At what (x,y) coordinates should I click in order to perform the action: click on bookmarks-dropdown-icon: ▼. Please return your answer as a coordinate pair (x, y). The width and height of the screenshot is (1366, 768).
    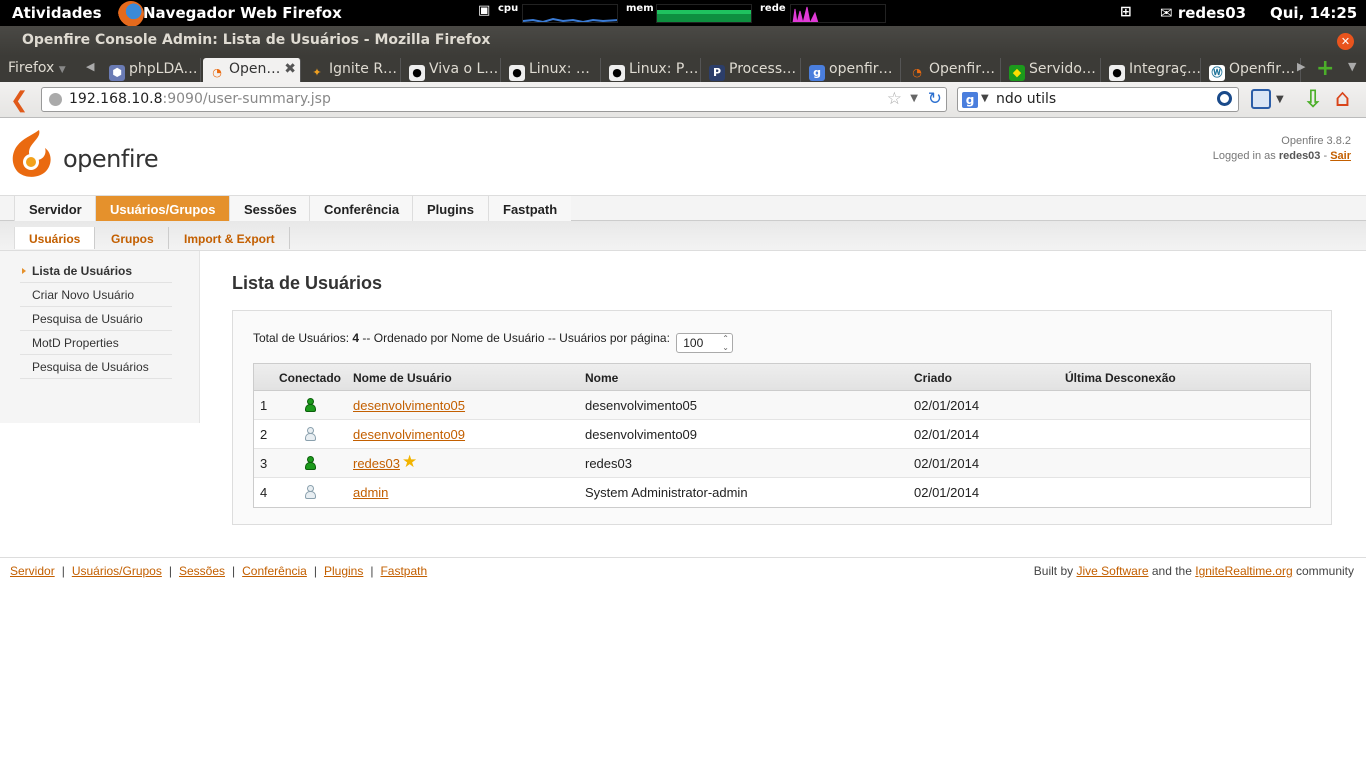
    Looking at the image, I should click on (1280, 99).